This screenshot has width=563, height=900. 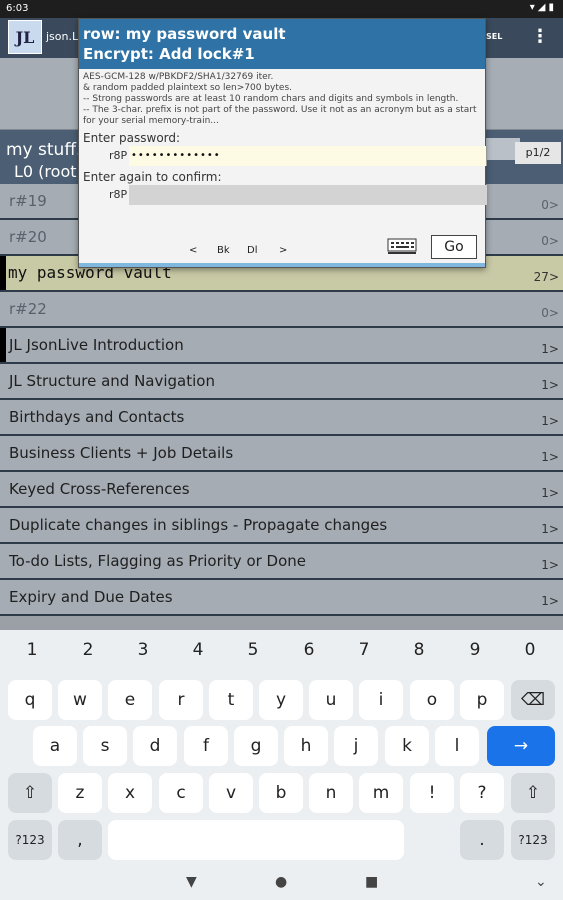 I want to click on go-button: Go, so click(x=454, y=247).